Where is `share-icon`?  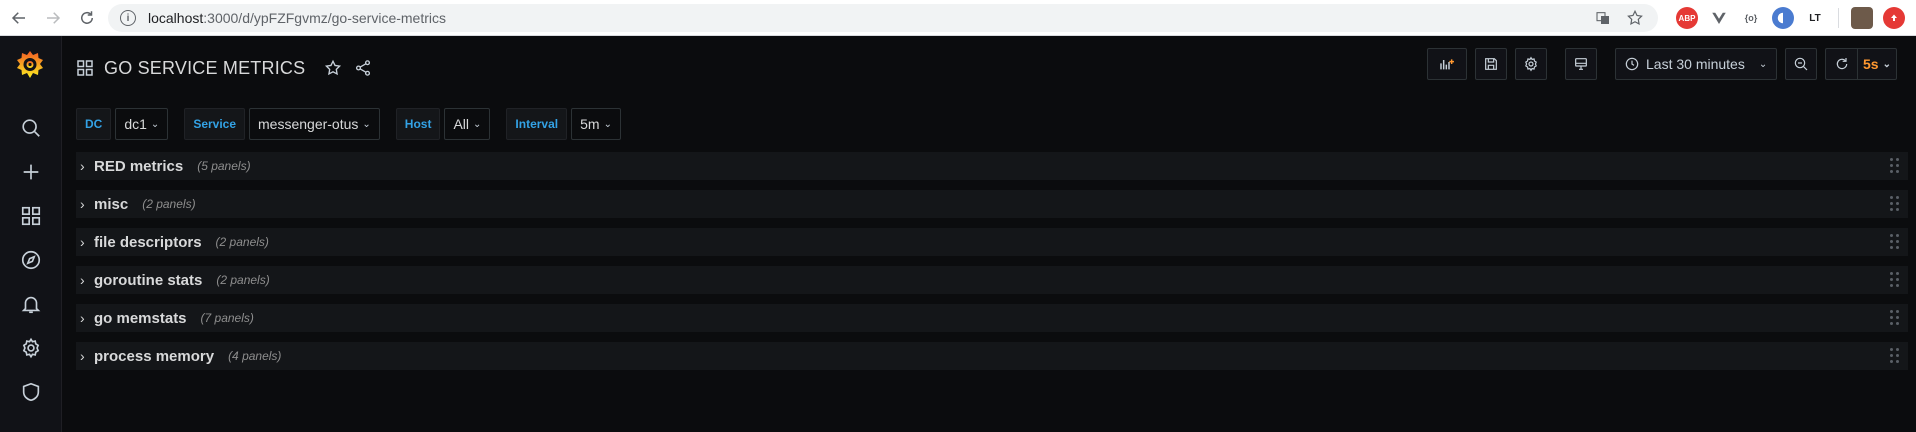
share-icon is located at coordinates (363, 68).